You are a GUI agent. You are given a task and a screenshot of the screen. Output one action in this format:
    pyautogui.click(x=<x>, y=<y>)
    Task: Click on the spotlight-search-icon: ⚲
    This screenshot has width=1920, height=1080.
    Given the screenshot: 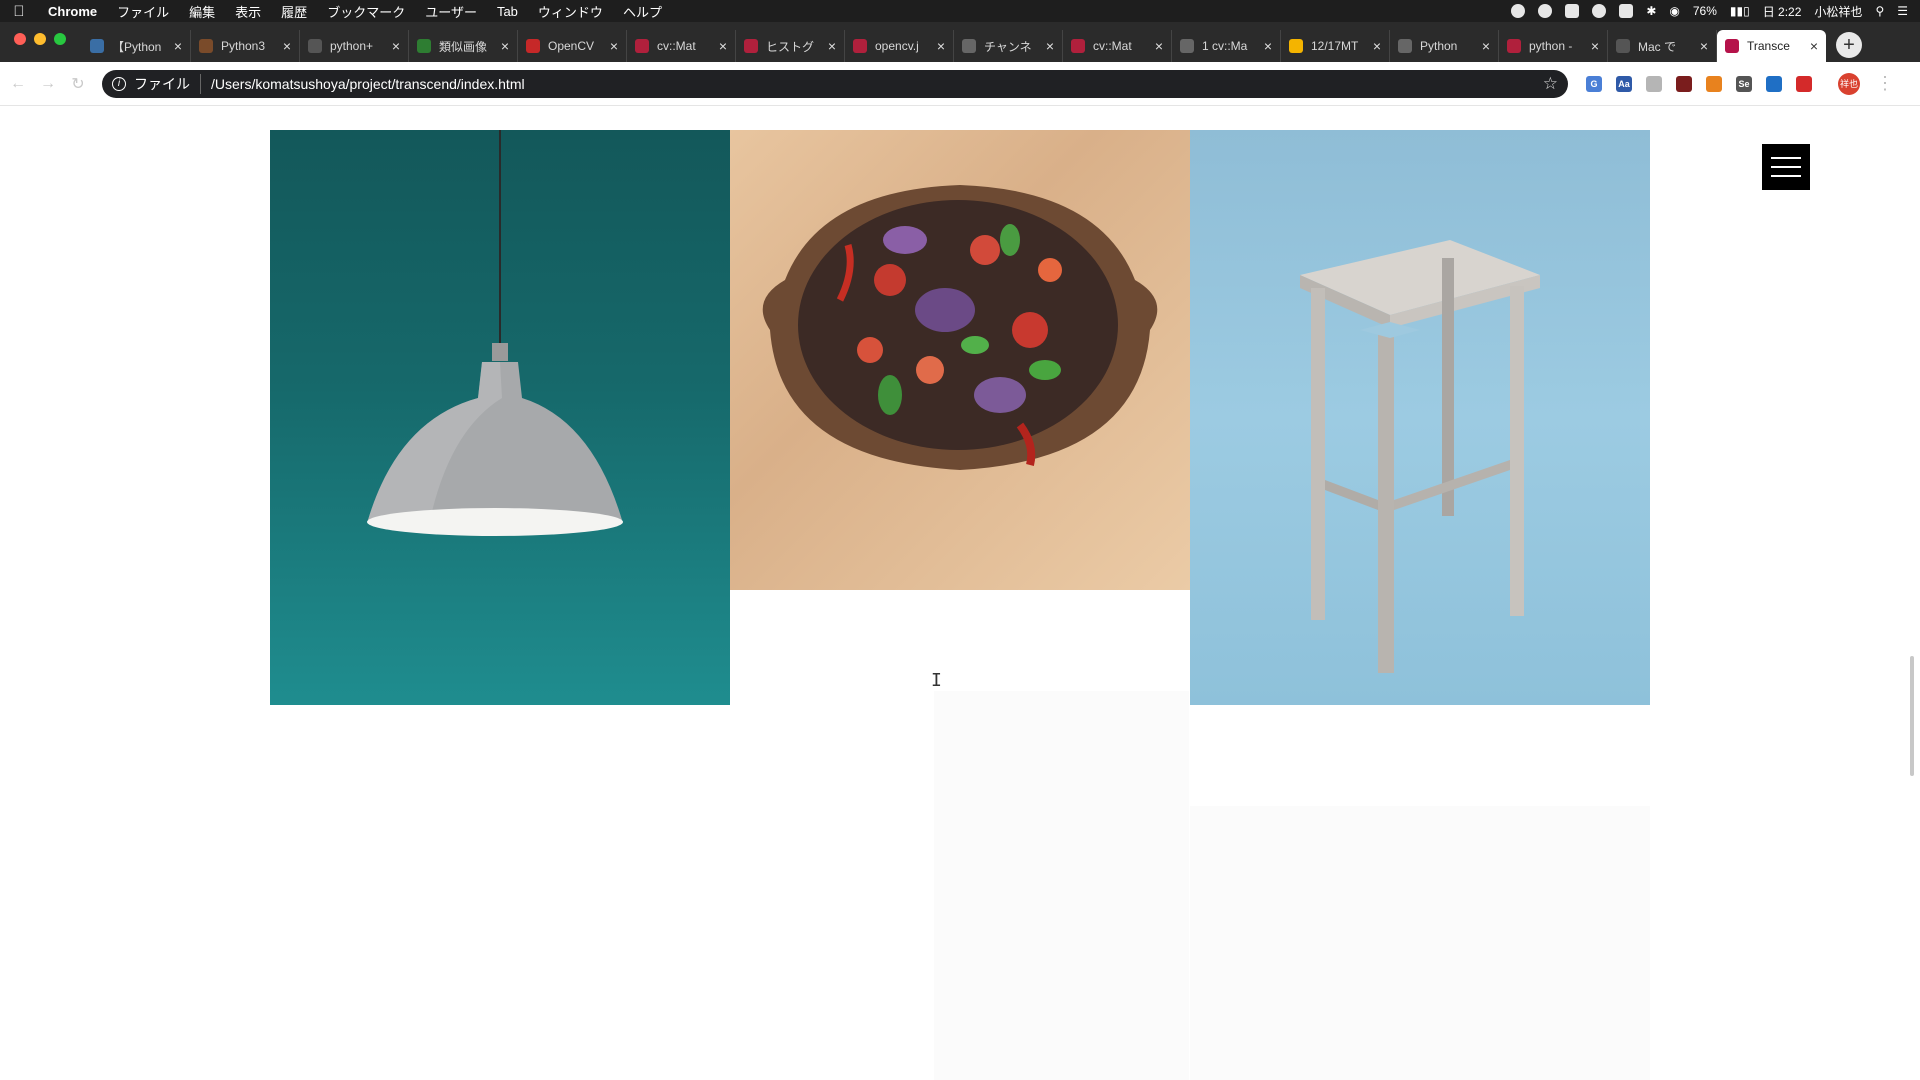 What is the action you would take?
    pyautogui.click(x=1879, y=11)
    